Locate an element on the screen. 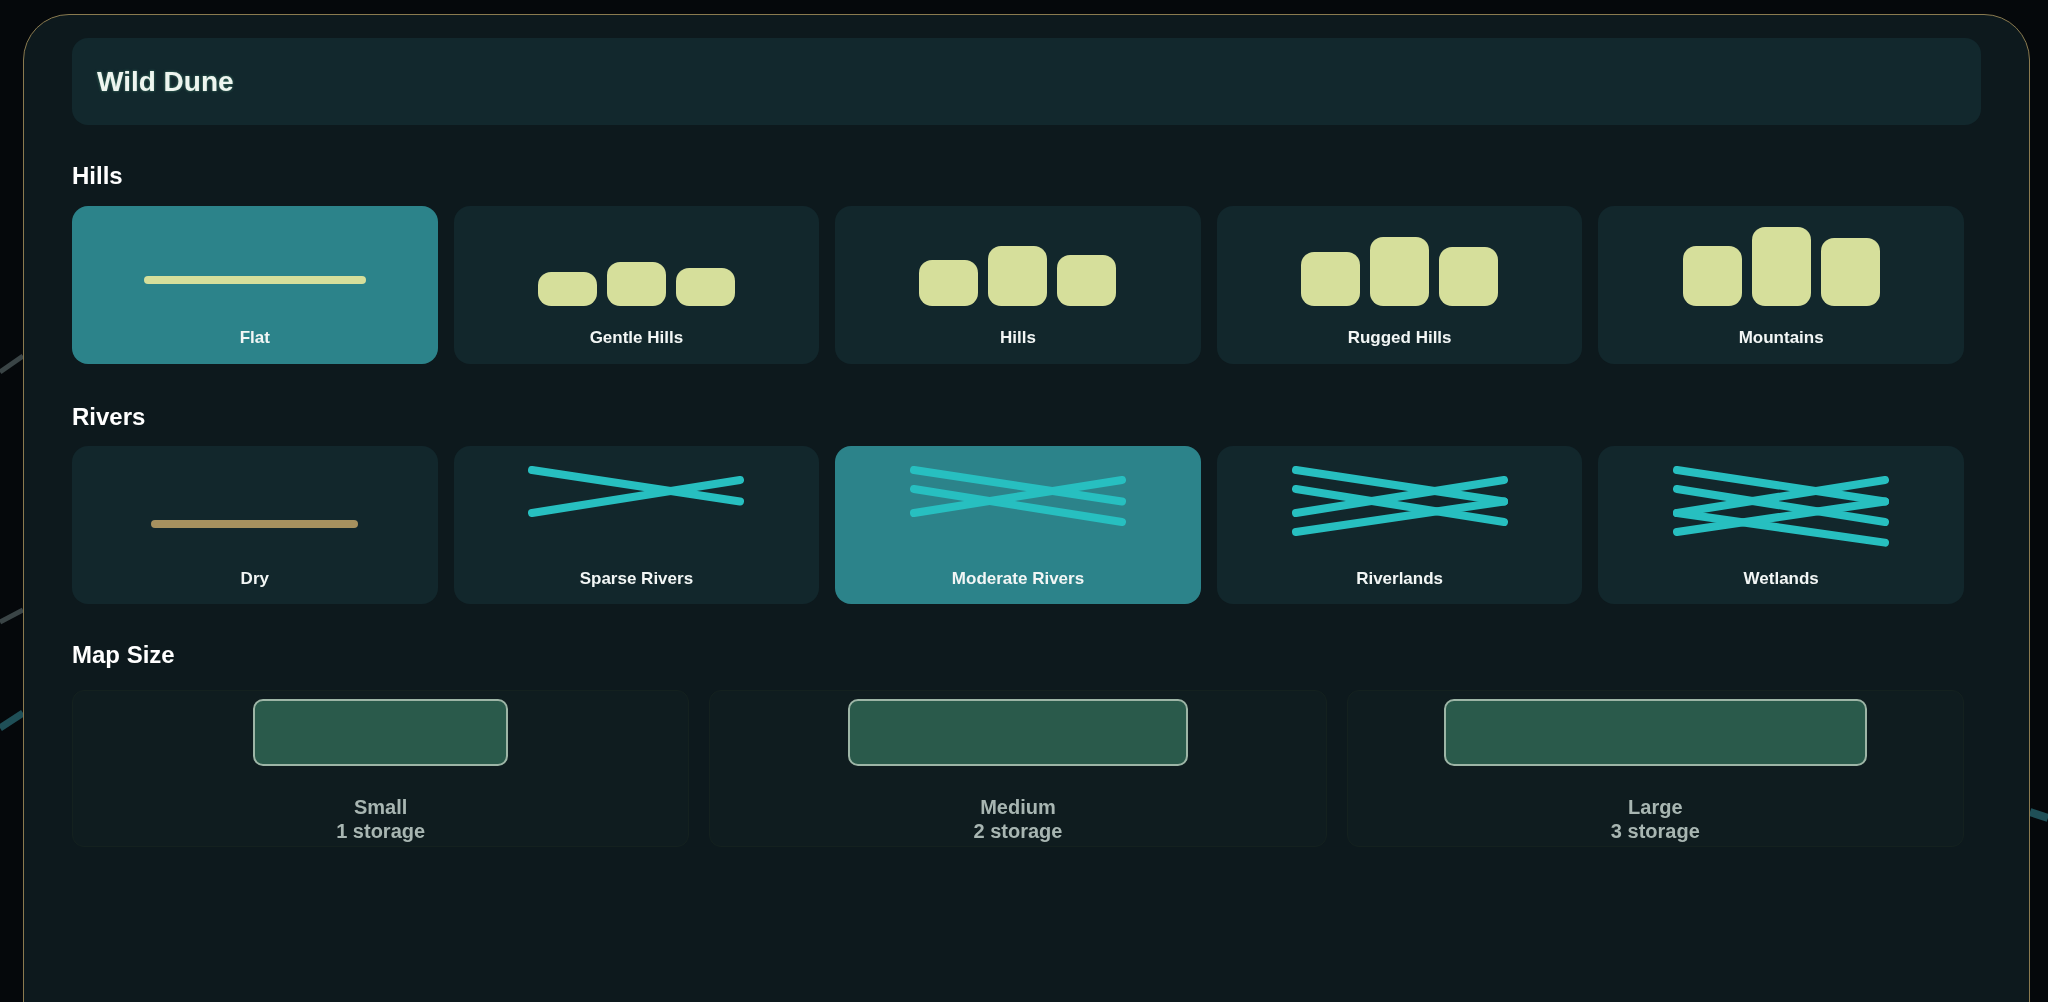 Image resolution: width=2048 pixels, height=1002 pixels. map-size-option: Small 1 storage is located at coordinates (381, 768).